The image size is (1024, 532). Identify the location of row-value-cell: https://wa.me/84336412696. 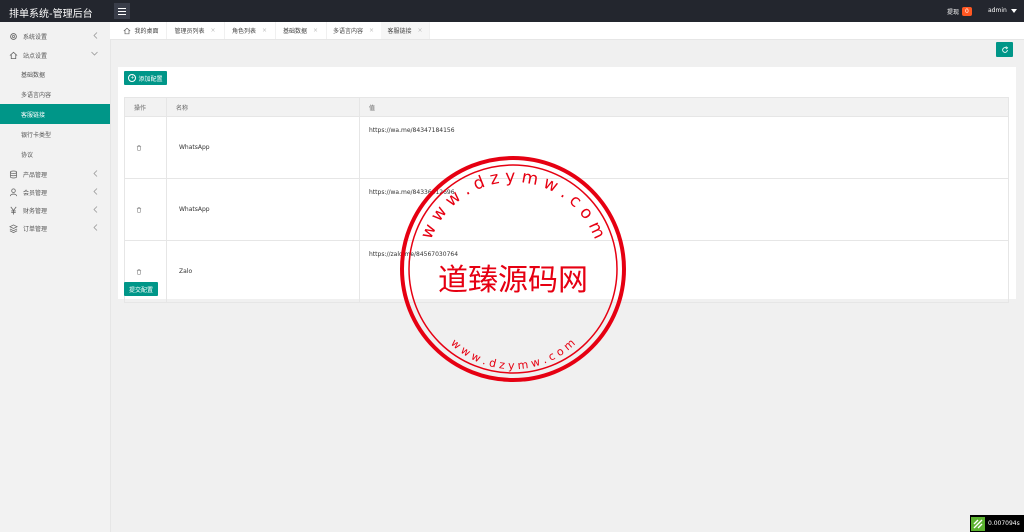
(684, 209).